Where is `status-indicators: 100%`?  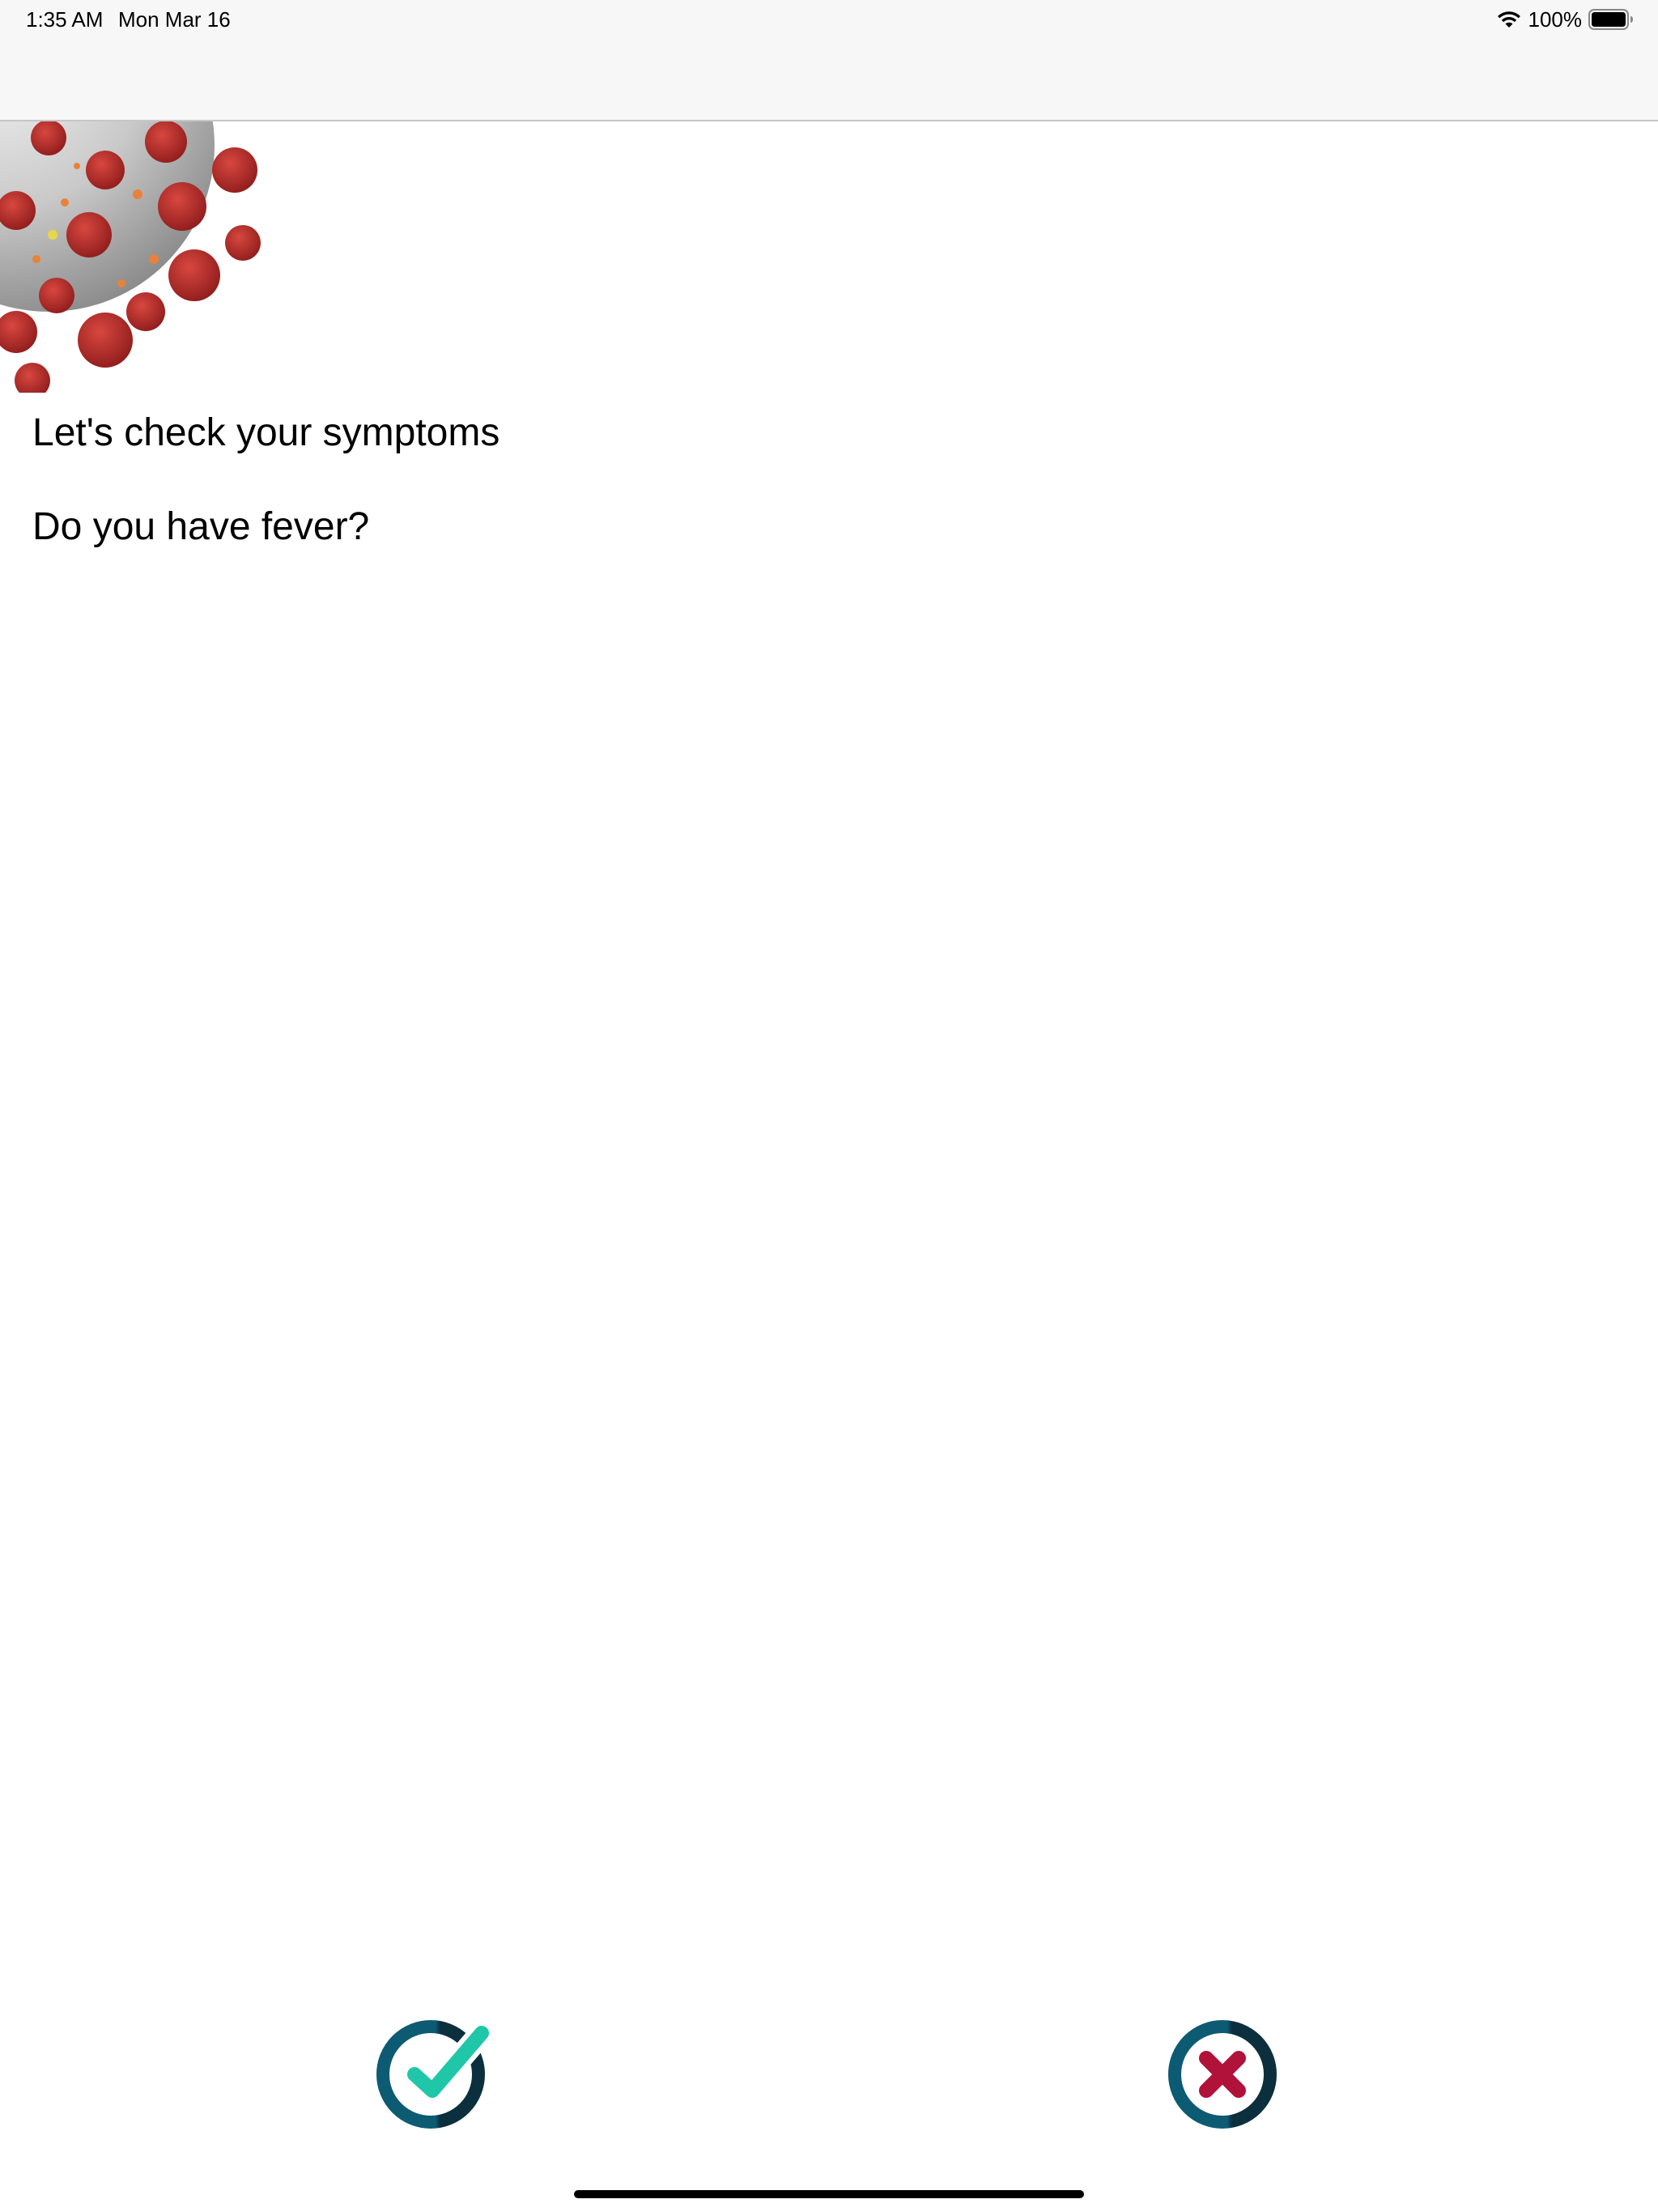
status-indicators: 100% is located at coordinates (1565, 19).